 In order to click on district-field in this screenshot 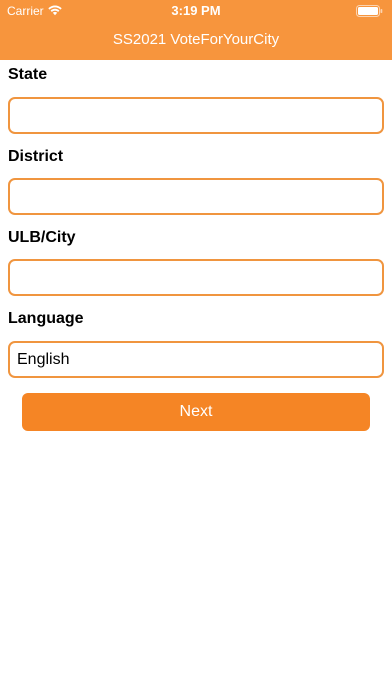, I will do `click(196, 196)`.